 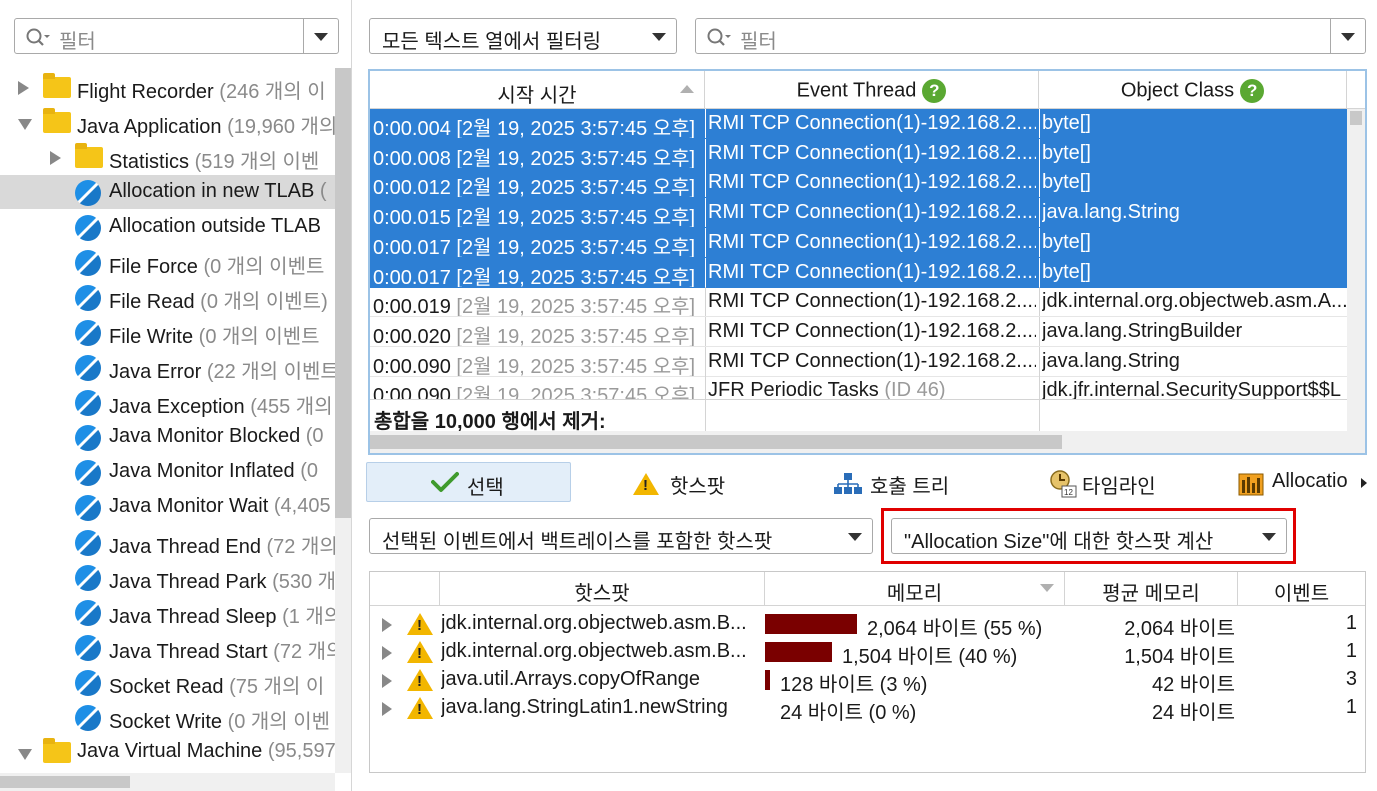 I want to click on tree-item: Java Thread Park (530 개, so click(x=167, y=577).